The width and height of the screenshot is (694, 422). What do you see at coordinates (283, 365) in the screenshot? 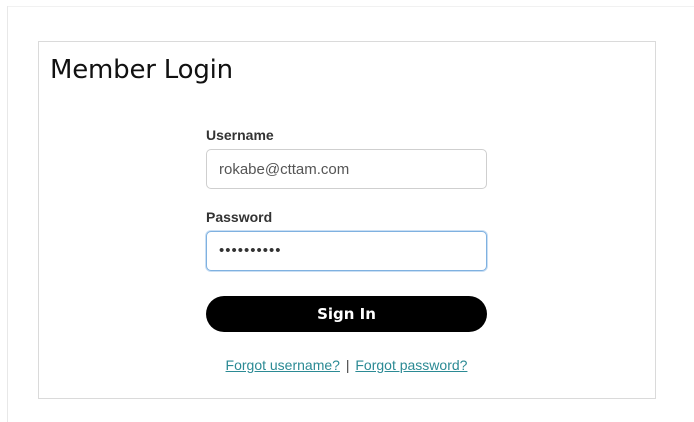
I see `forgot-username-link: Forgot username?` at bounding box center [283, 365].